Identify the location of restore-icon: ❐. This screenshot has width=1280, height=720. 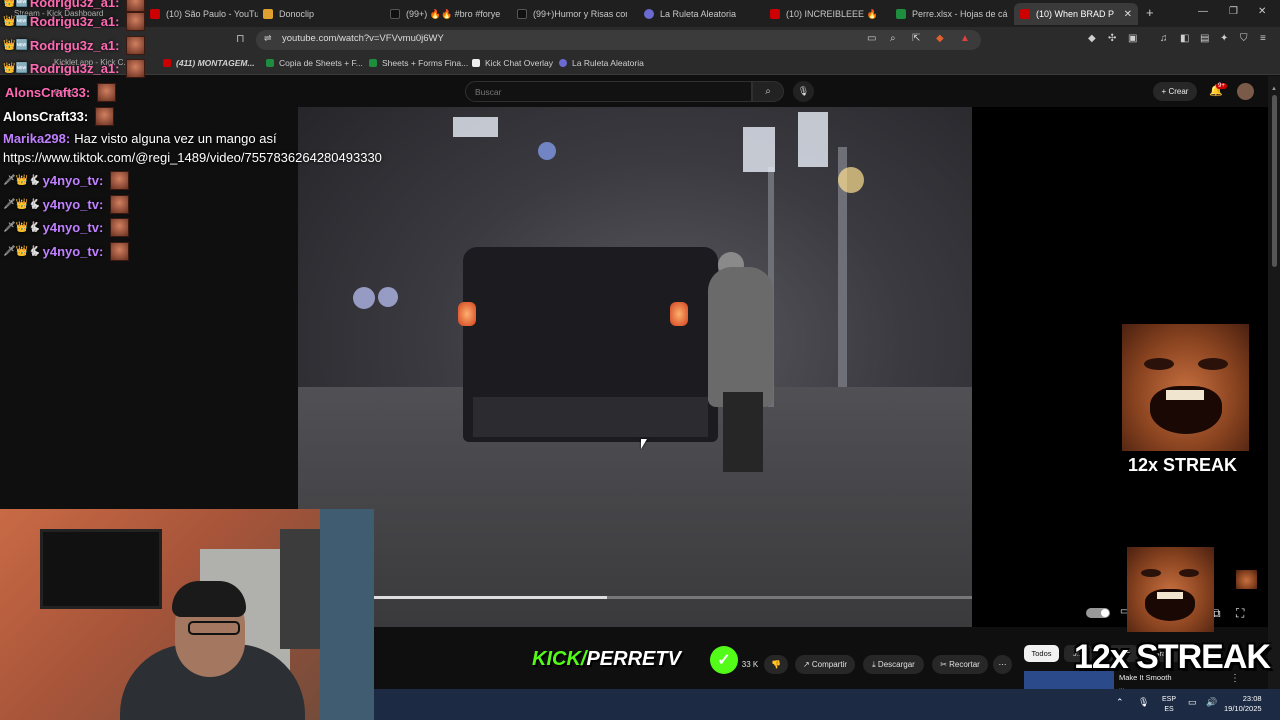
(1233, 11).